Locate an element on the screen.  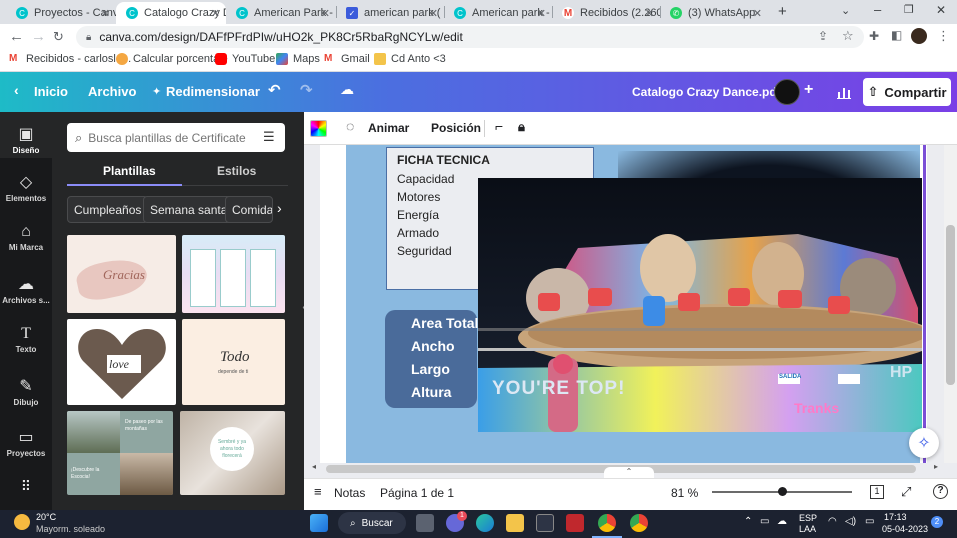
chevron-down-icon: ⌄ is located at coordinates (845, 10).